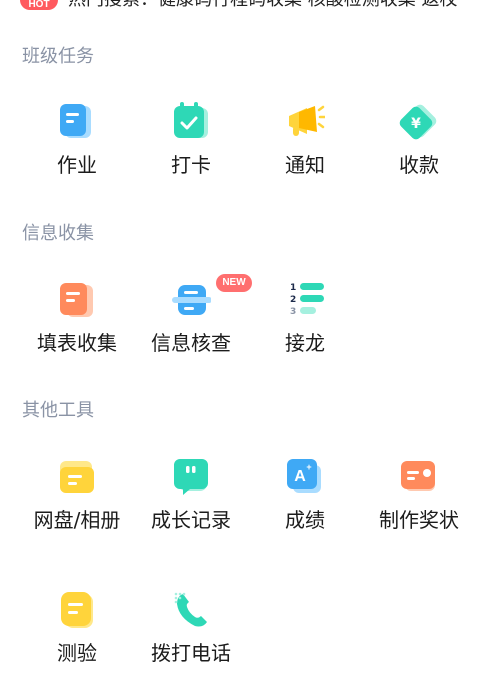 This screenshot has height=690, width=500. What do you see at coordinates (419, 152) in the screenshot?
I see `tile-payment: ¥ 收款` at bounding box center [419, 152].